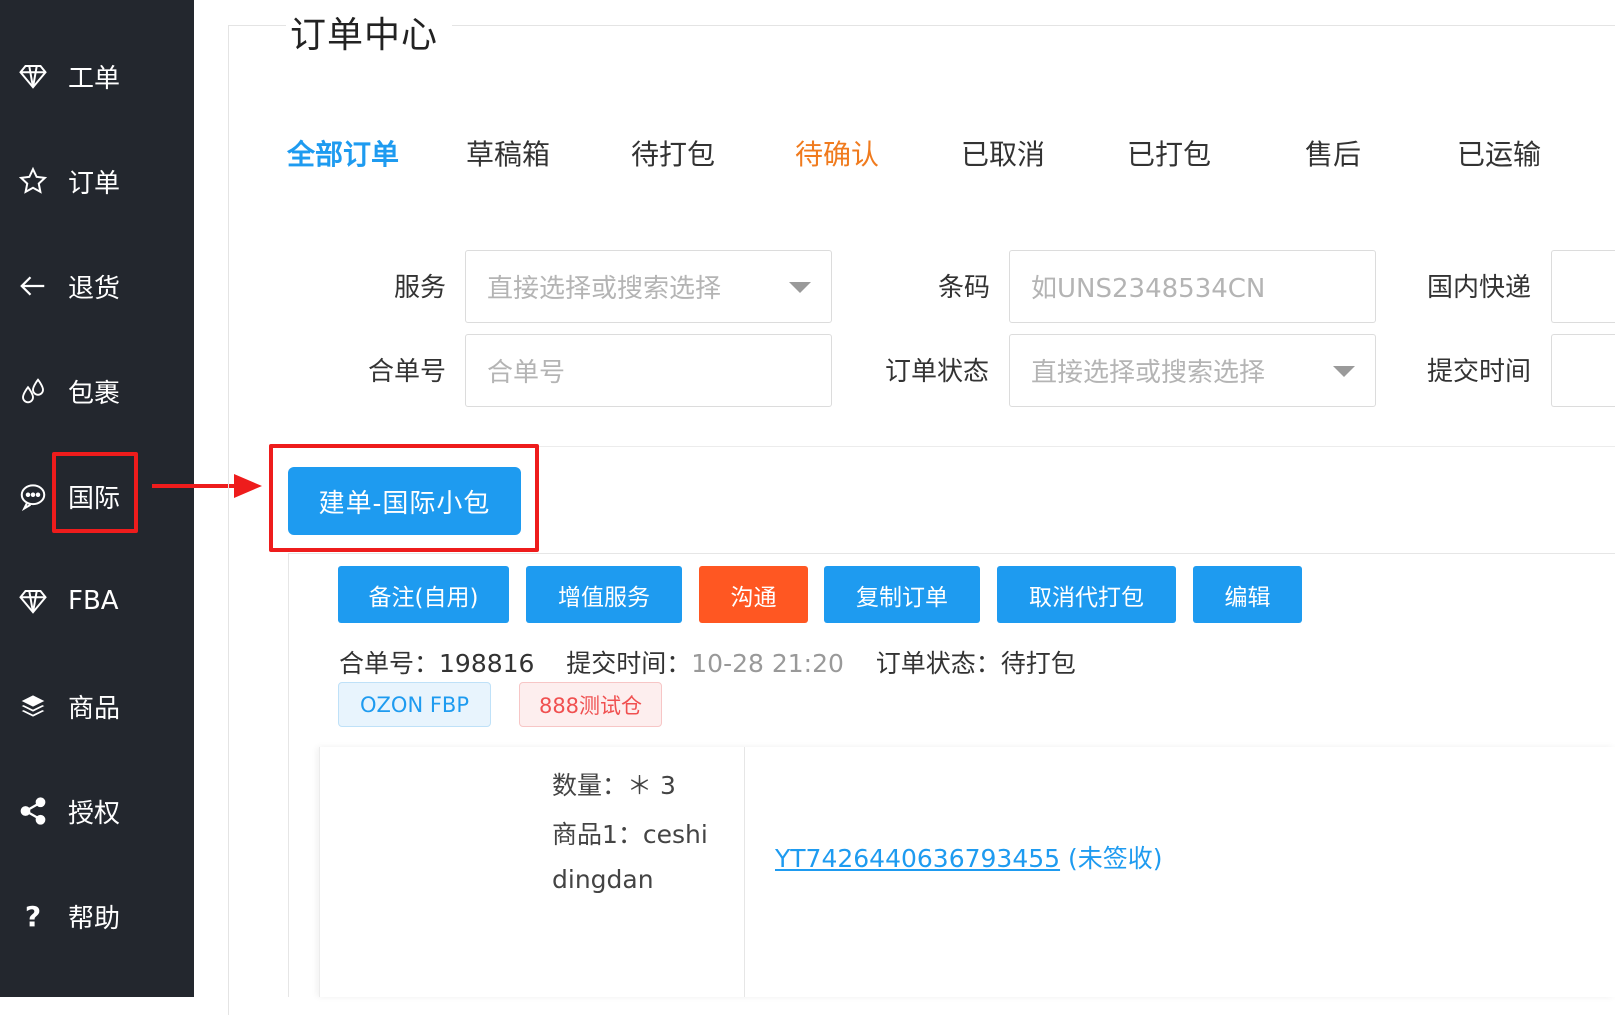 This screenshot has width=1615, height=1015. Describe the element at coordinates (1115, 858) in the screenshot. I see `tracking-status: (未签收)` at that location.